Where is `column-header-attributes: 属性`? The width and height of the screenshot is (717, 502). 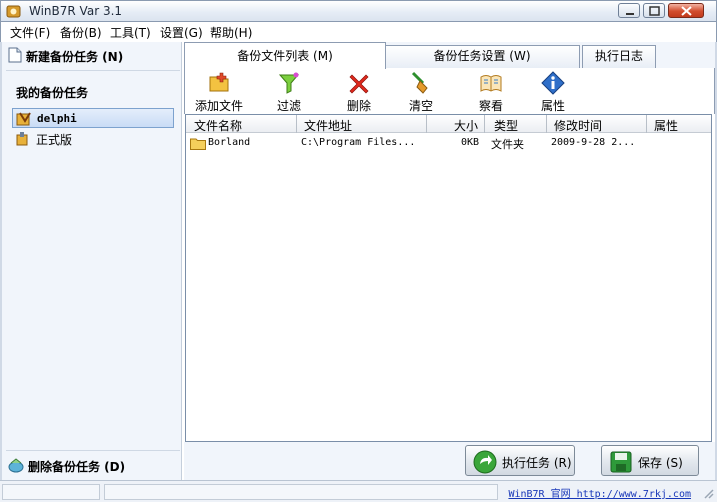 column-header-attributes: 属性 is located at coordinates (666, 125).